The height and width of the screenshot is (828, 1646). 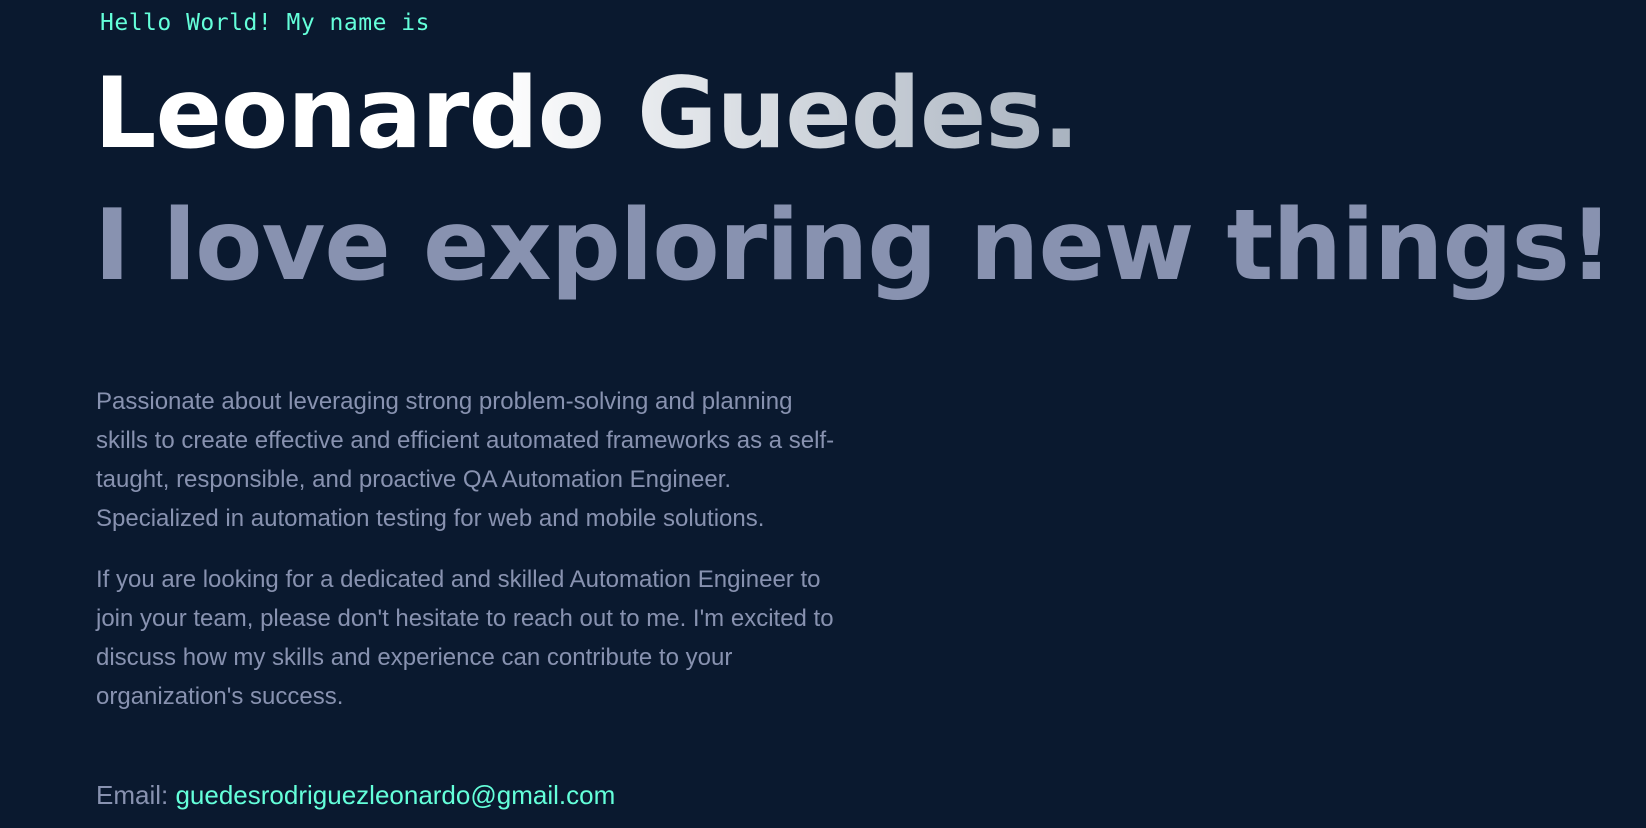 I want to click on contact-line: Email: guedesrodriguezleonardo@gmail.com, so click(x=355, y=795).